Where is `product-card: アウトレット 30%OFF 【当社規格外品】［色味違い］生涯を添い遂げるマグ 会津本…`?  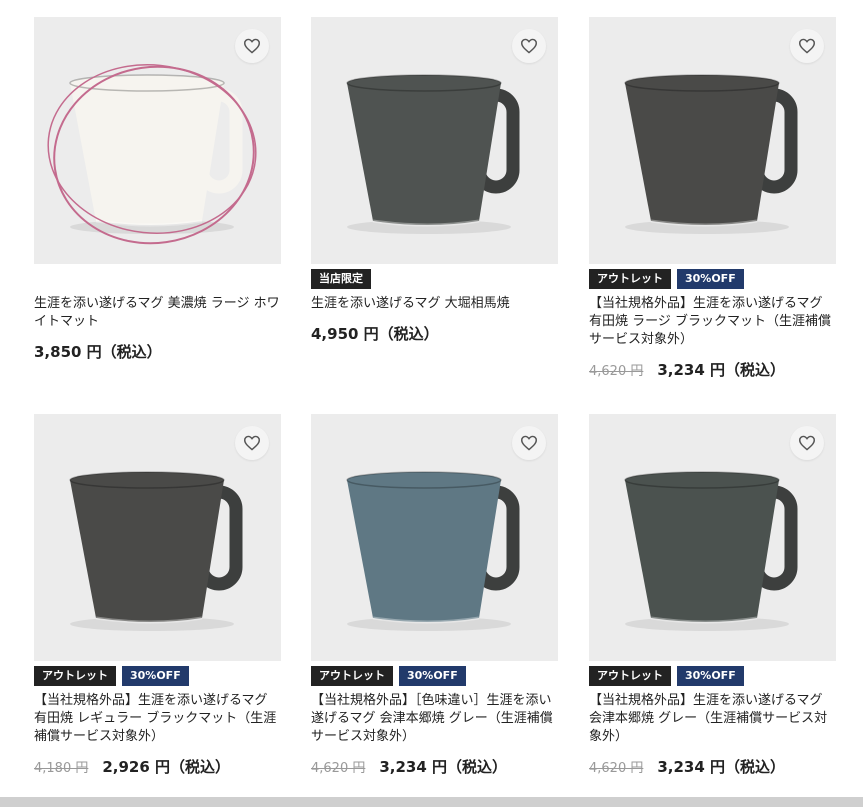 product-card: アウトレット 30%OFF 【当社規格外品】［色味違い］生涯を添い遂げるマグ 会津本… is located at coordinates (434, 595).